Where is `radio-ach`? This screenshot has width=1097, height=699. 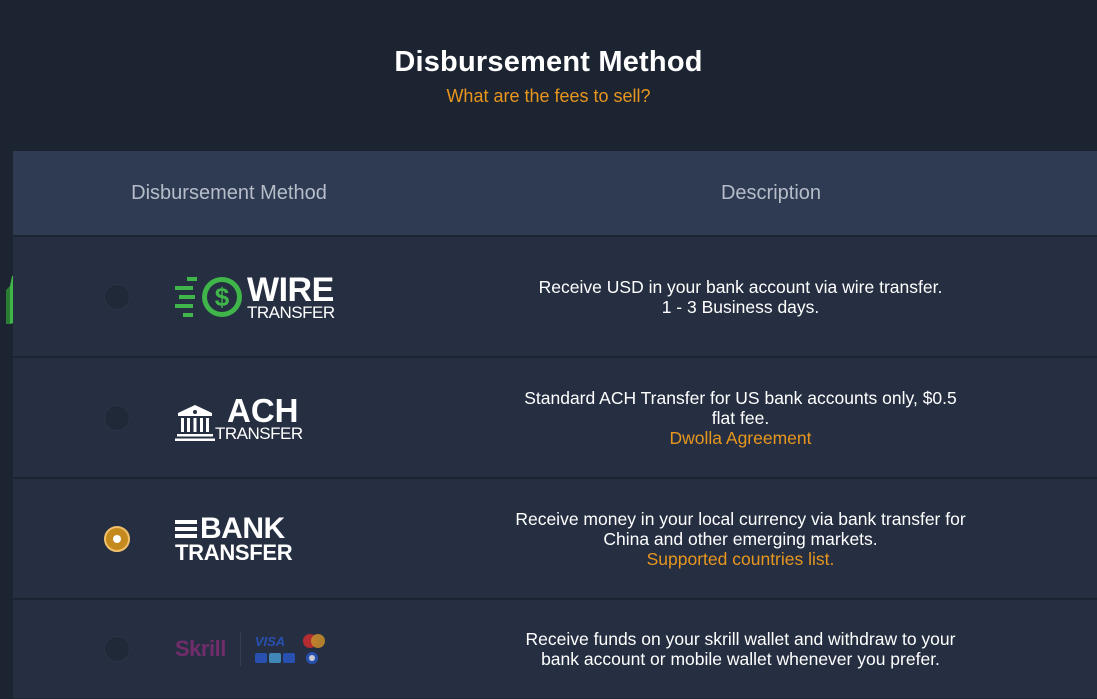
radio-ach is located at coordinates (117, 417).